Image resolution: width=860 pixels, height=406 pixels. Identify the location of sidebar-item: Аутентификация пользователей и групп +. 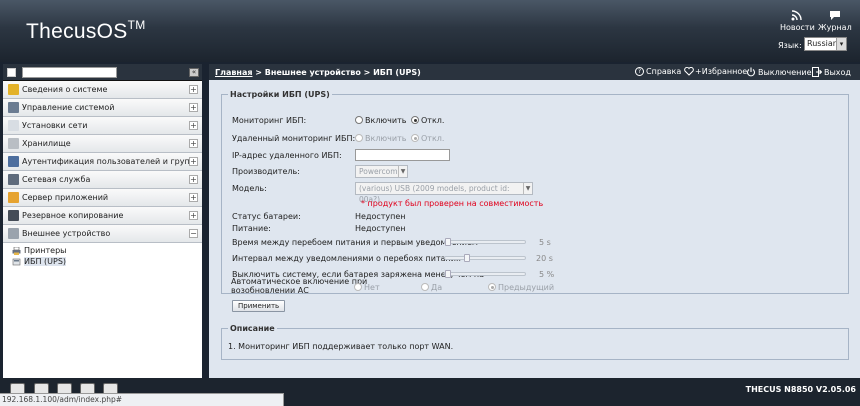
(102, 162).